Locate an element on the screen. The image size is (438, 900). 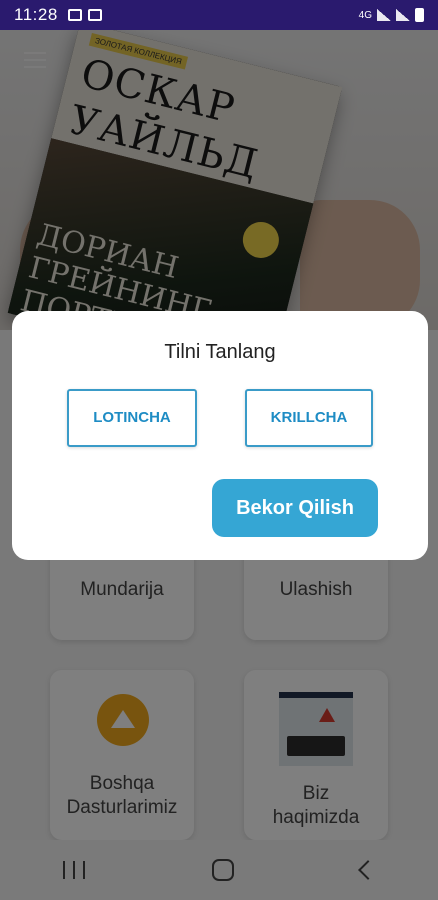
signal-2-icon is located at coordinates (403, 15).